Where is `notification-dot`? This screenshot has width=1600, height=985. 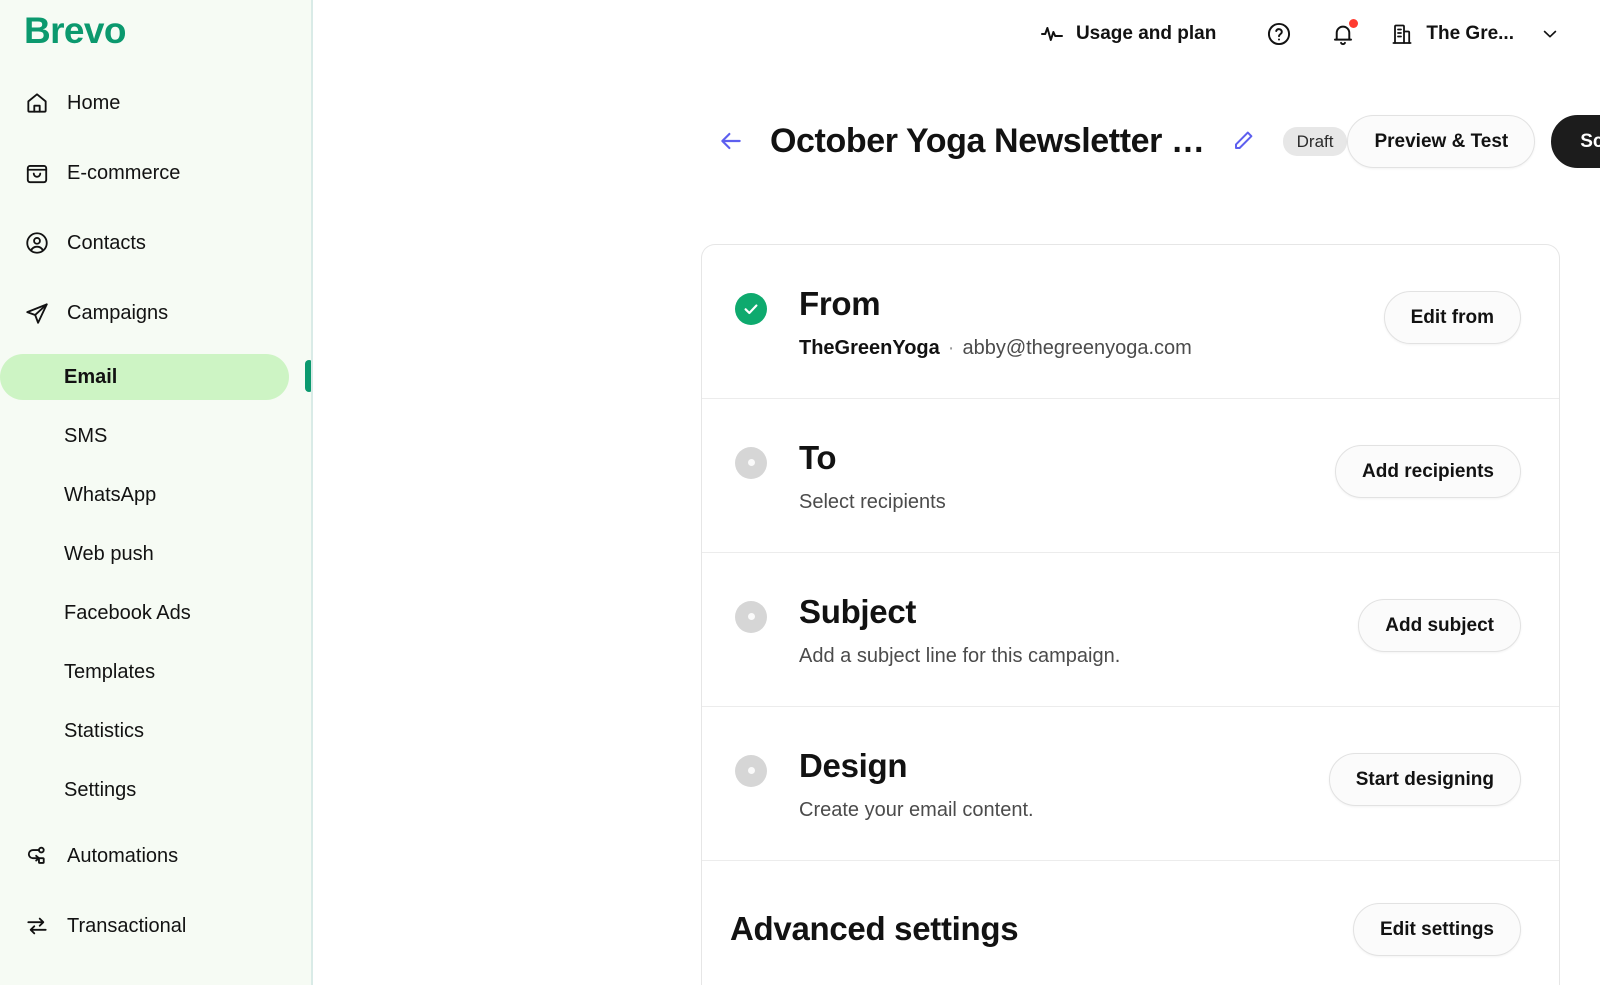
notification-dot is located at coordinates (1354, 23).